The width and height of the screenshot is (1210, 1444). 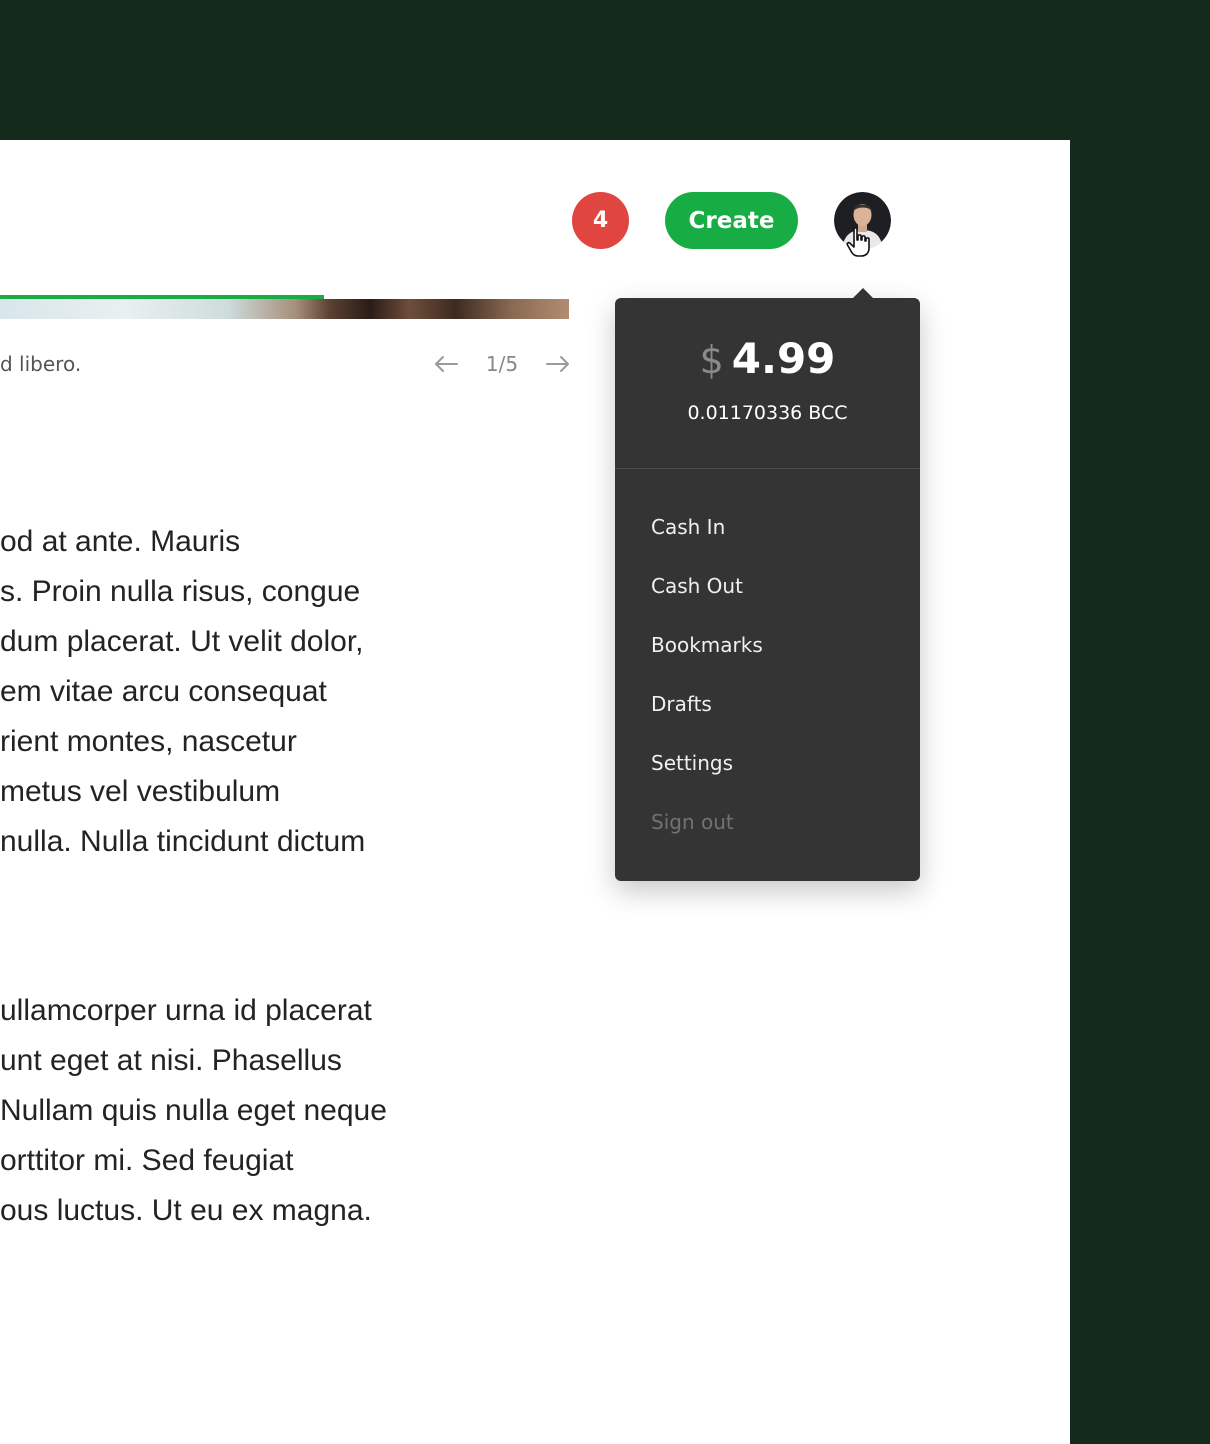 I want to click on avatar, so click(x=862, y=220).